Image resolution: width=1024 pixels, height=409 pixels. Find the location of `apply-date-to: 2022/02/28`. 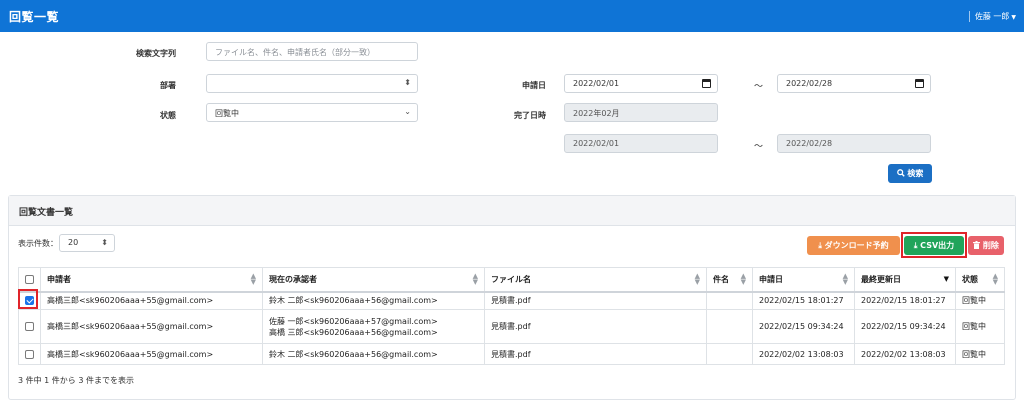

apply-date-to: 2022/02/28 is located at coordinates (854, 83).